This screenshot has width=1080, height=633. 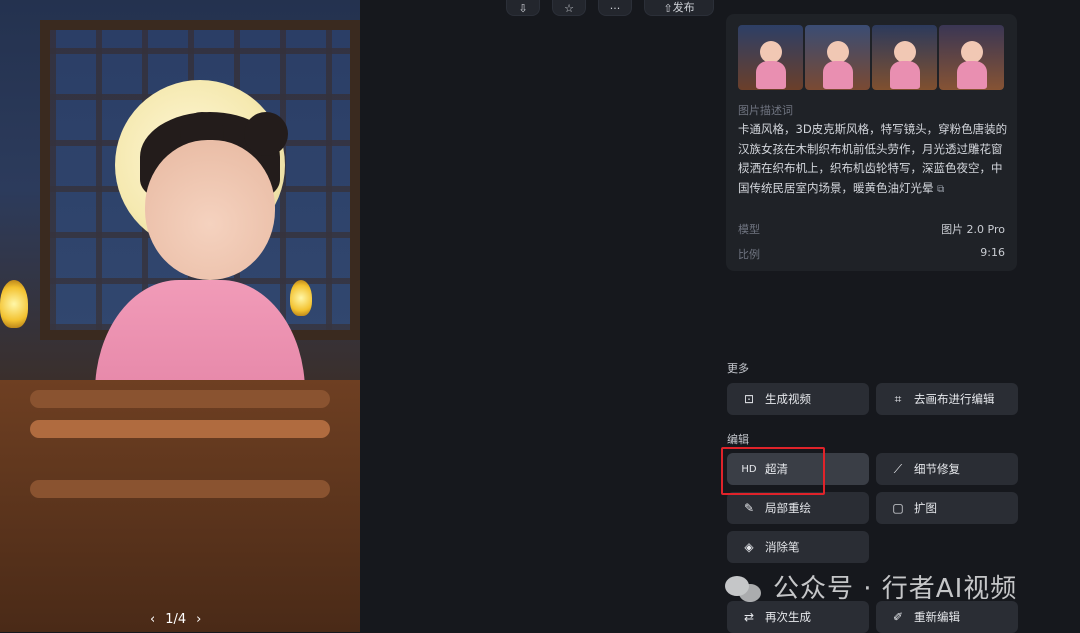 I want to click on star-icon: ☆, so click(x=569, y=8).